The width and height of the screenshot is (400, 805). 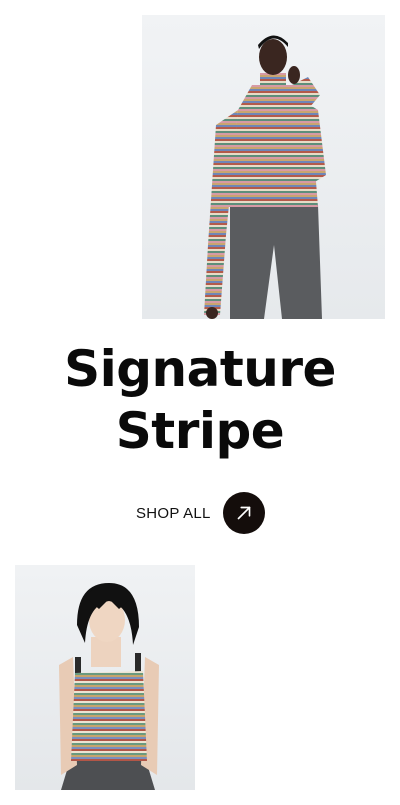 I want to click on hero-bottom-image, so click(x=105, y=677).